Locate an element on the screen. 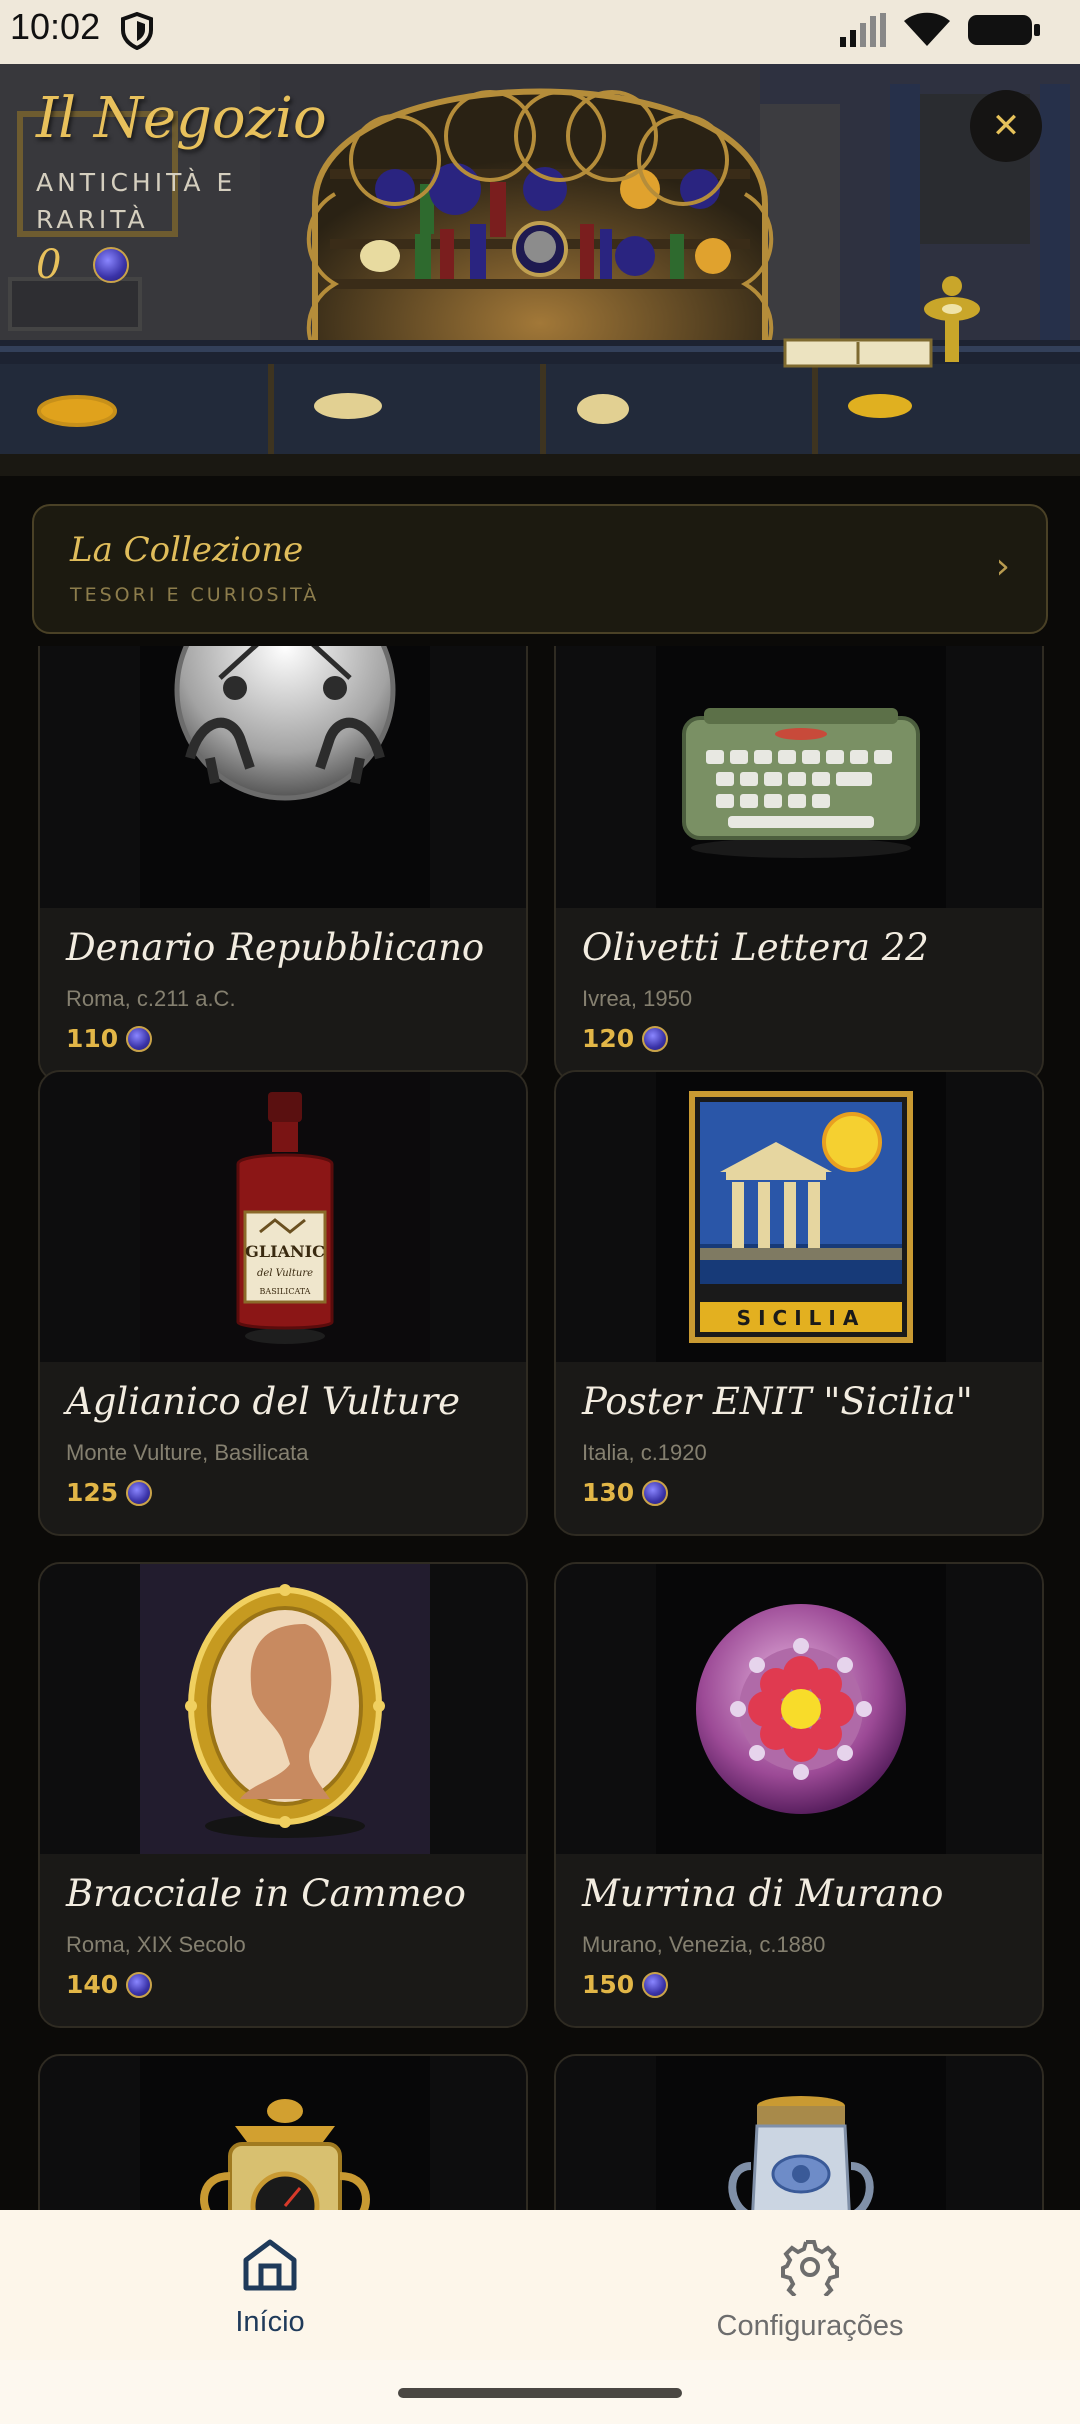 This screenshot has width=1080, height=2424. svg-text: BASILICATA is located at coordinates (285, 1291).